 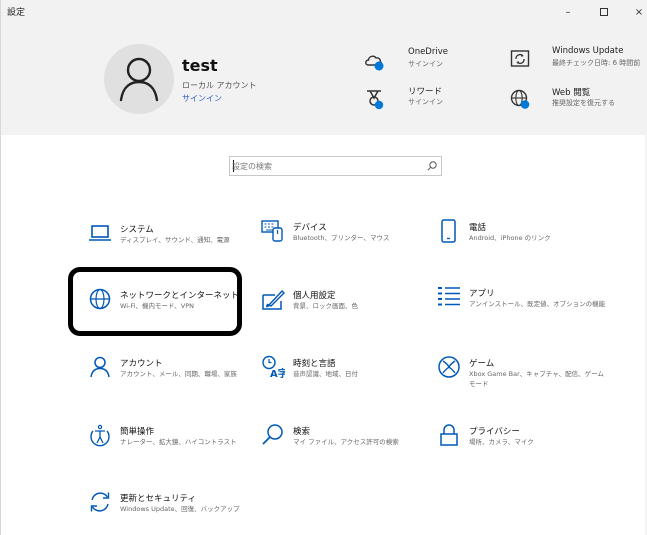 What do you see at coordinates (527, 243) in the screenshot?
I see `category-phone: 電話 Android、iPhone のリンク` at bounding box center [527, 243].